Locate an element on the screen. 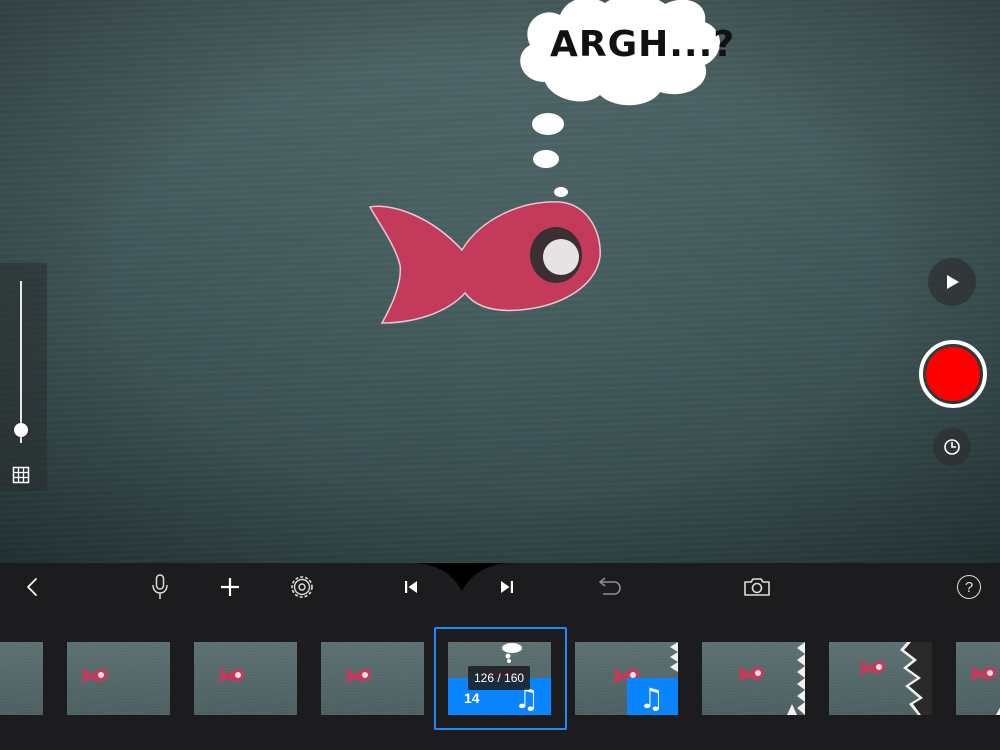 This screenshot has width=1000, height=750. play-button is located at coordinates (952, 282).